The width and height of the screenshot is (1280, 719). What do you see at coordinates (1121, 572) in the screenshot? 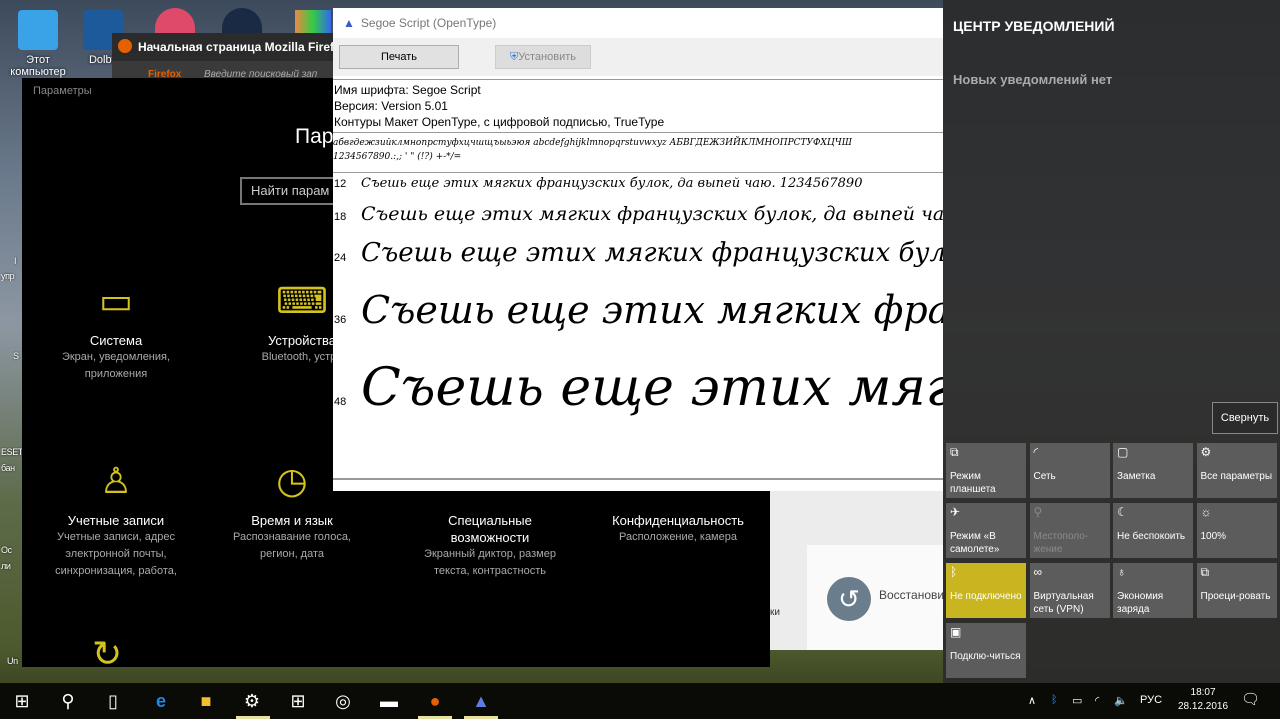
I see `battery-saver-icon: ♁` at bounding box center [1121, 572].